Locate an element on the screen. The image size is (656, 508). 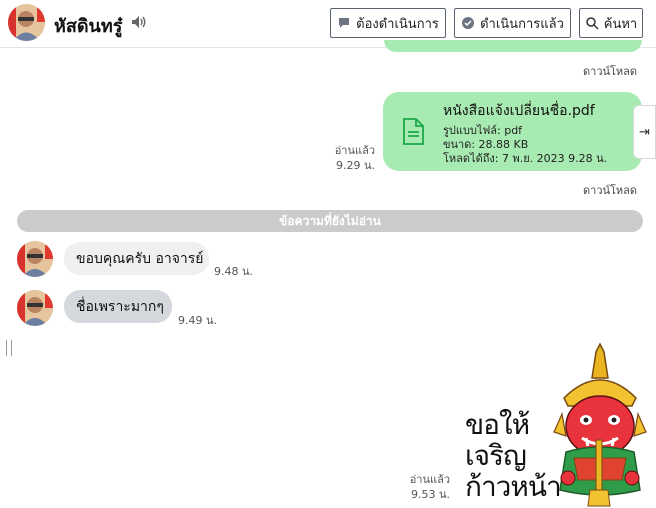
search-button-label: ค้นหา is located at coordinates (620, 24).